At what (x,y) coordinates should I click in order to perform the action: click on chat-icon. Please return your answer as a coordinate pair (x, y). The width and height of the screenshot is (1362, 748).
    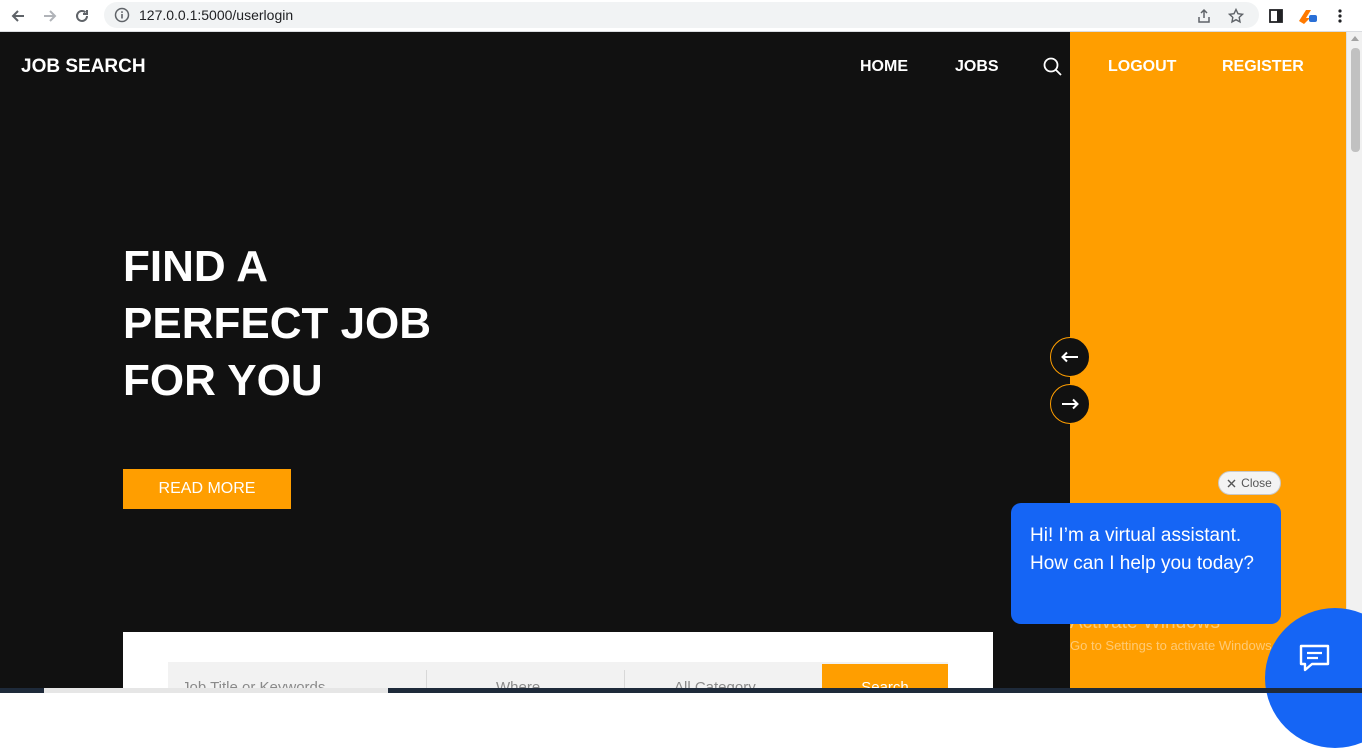
    Looking at the image, I should click on (1315, 658).